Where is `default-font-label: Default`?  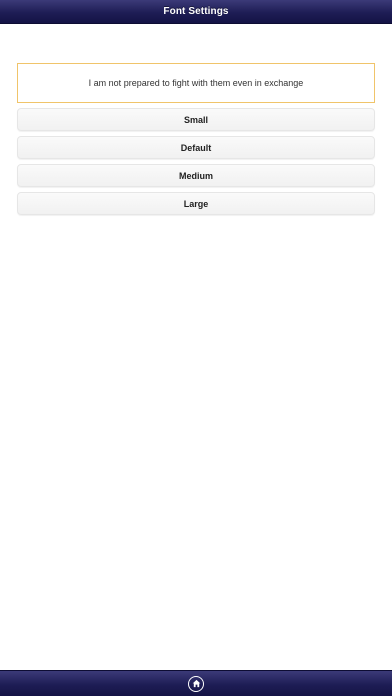 default-font-label: Default is located at coordinates (196, 147).